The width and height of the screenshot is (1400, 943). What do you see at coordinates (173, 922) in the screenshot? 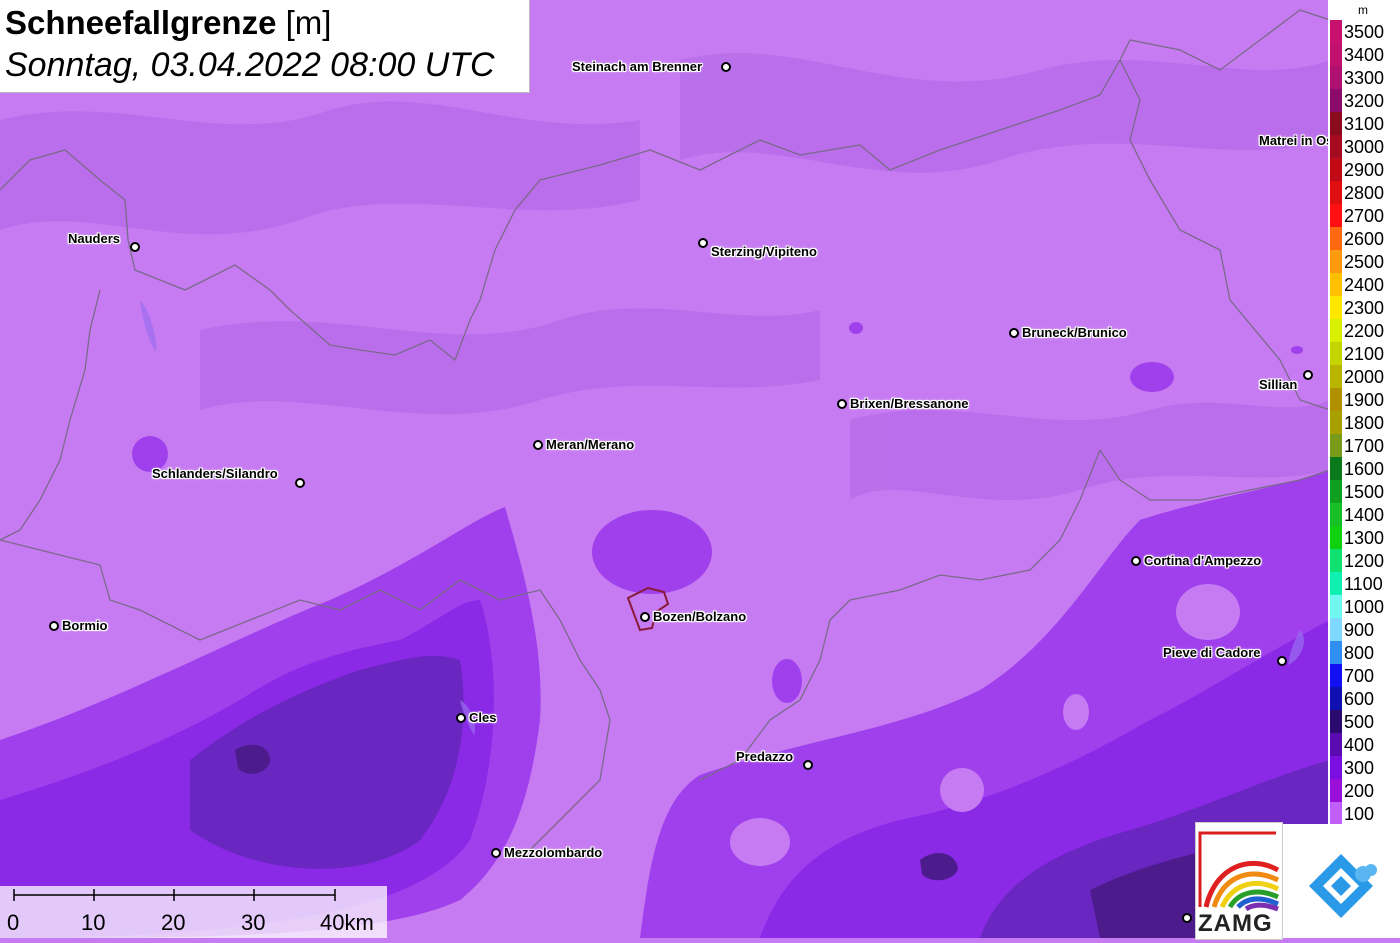
I see `scale-tick: 20` at bounding box center [173, 922].